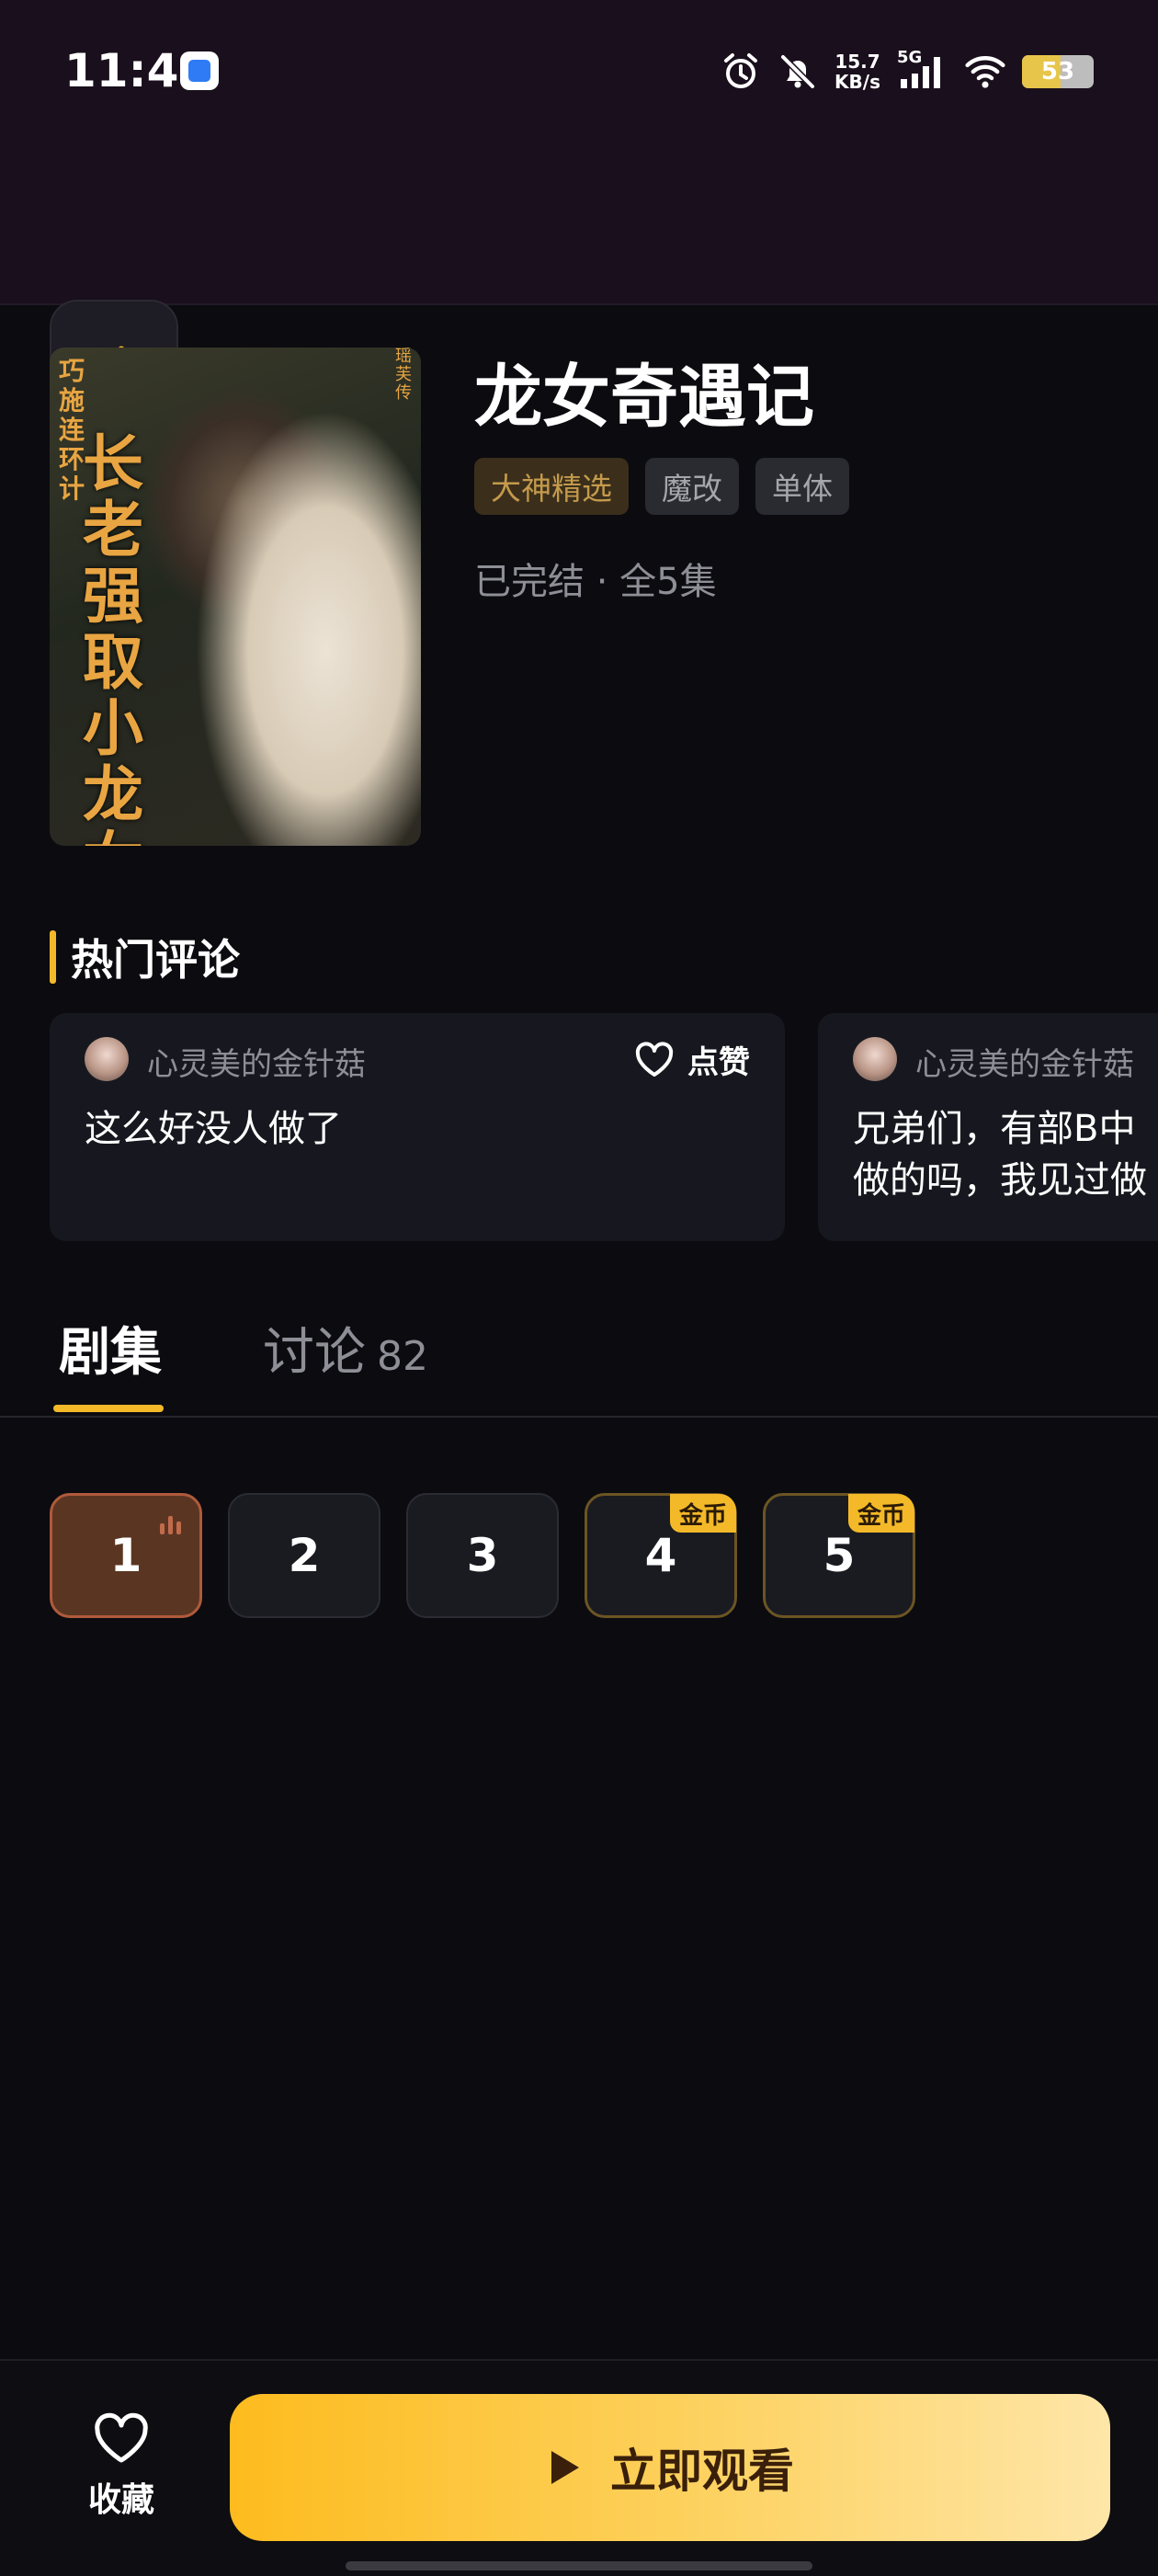 This screenshot has width=1158, height=2576. Describe the element at coordinates (108, 1408) in the screenshot. I see `active-tab-indicator` at that location.